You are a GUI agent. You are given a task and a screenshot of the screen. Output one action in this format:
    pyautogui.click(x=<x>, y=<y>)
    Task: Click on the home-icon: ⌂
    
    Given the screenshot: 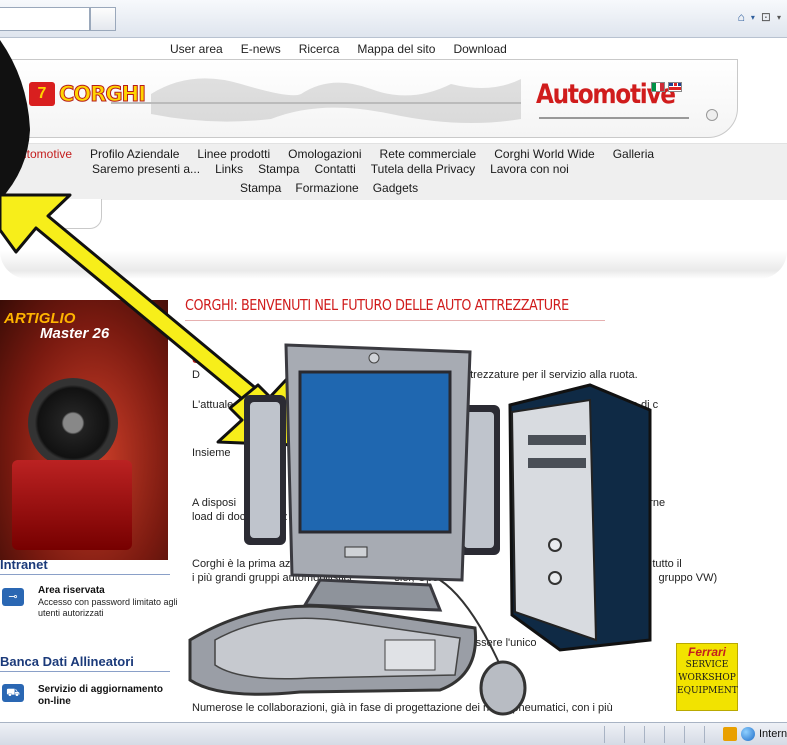 What is the action you would take?
    pyautogui.click(x=741, y=17)
    